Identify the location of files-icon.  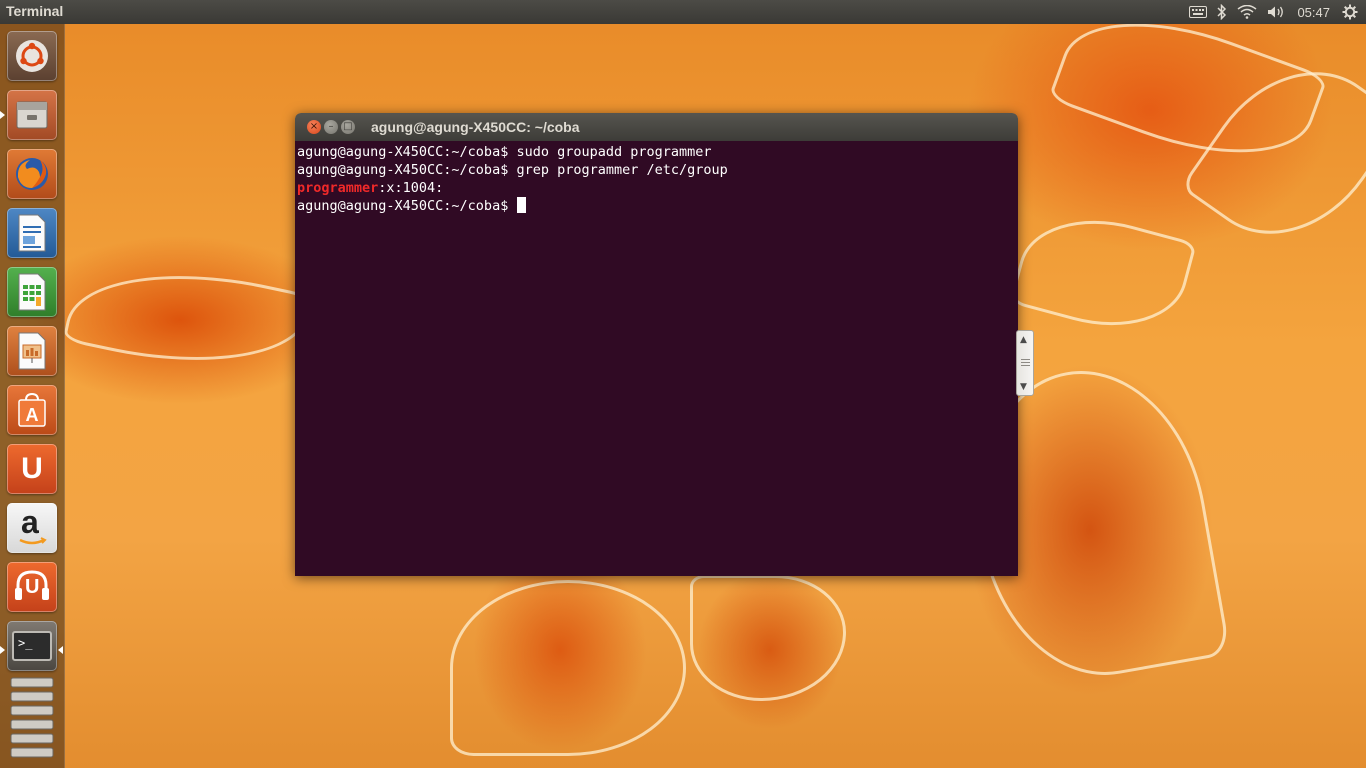
(32, 115).